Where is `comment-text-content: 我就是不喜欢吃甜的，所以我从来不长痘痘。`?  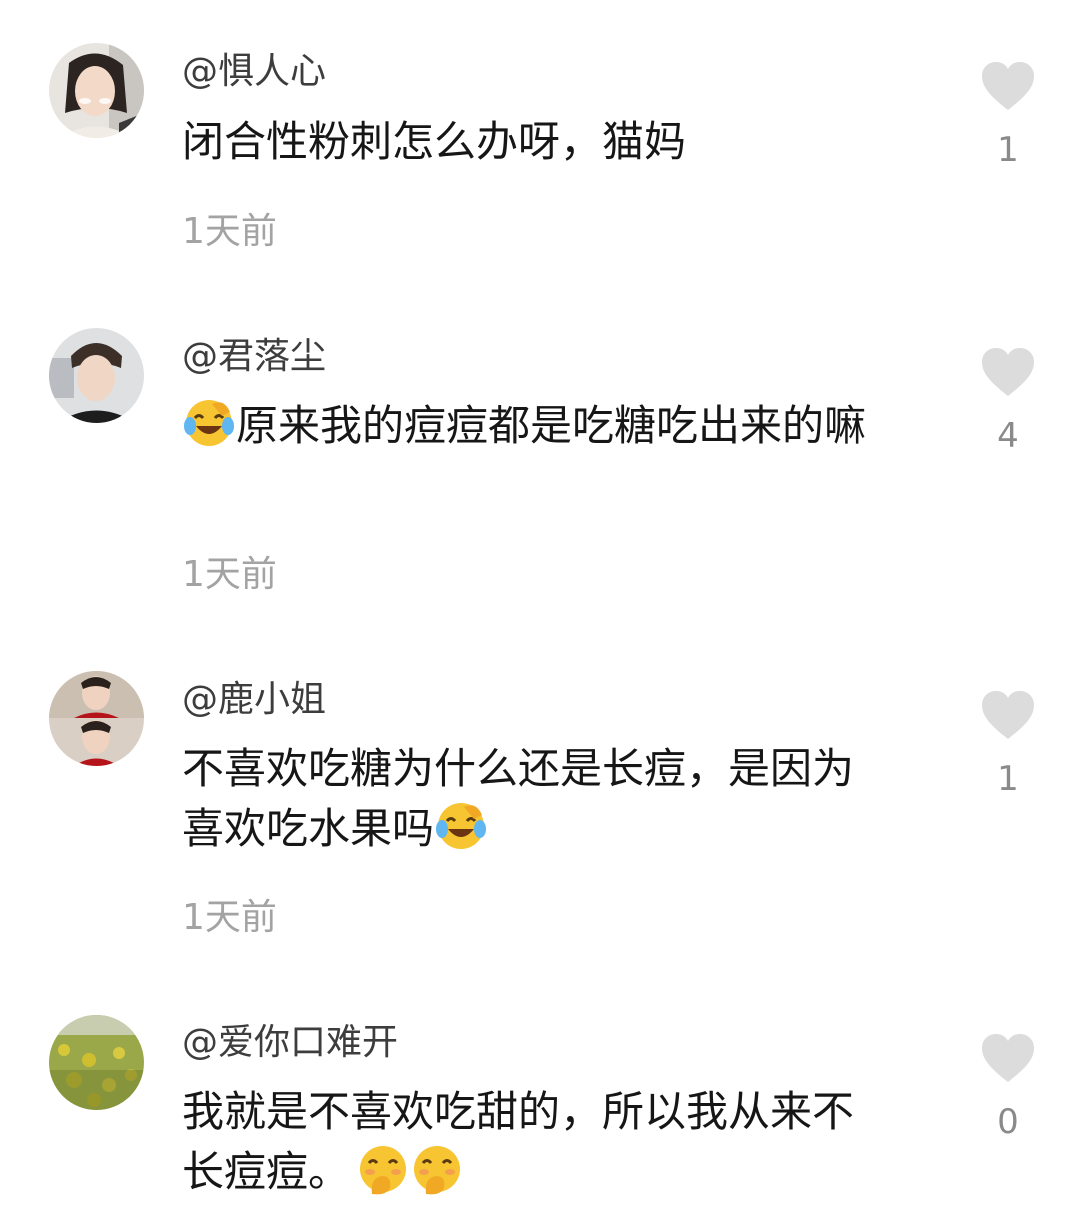 comment-text-content: 我就是不喜欢吃甜的，所以我从来不长痘痘。 is located at coordinates (518, 1141).